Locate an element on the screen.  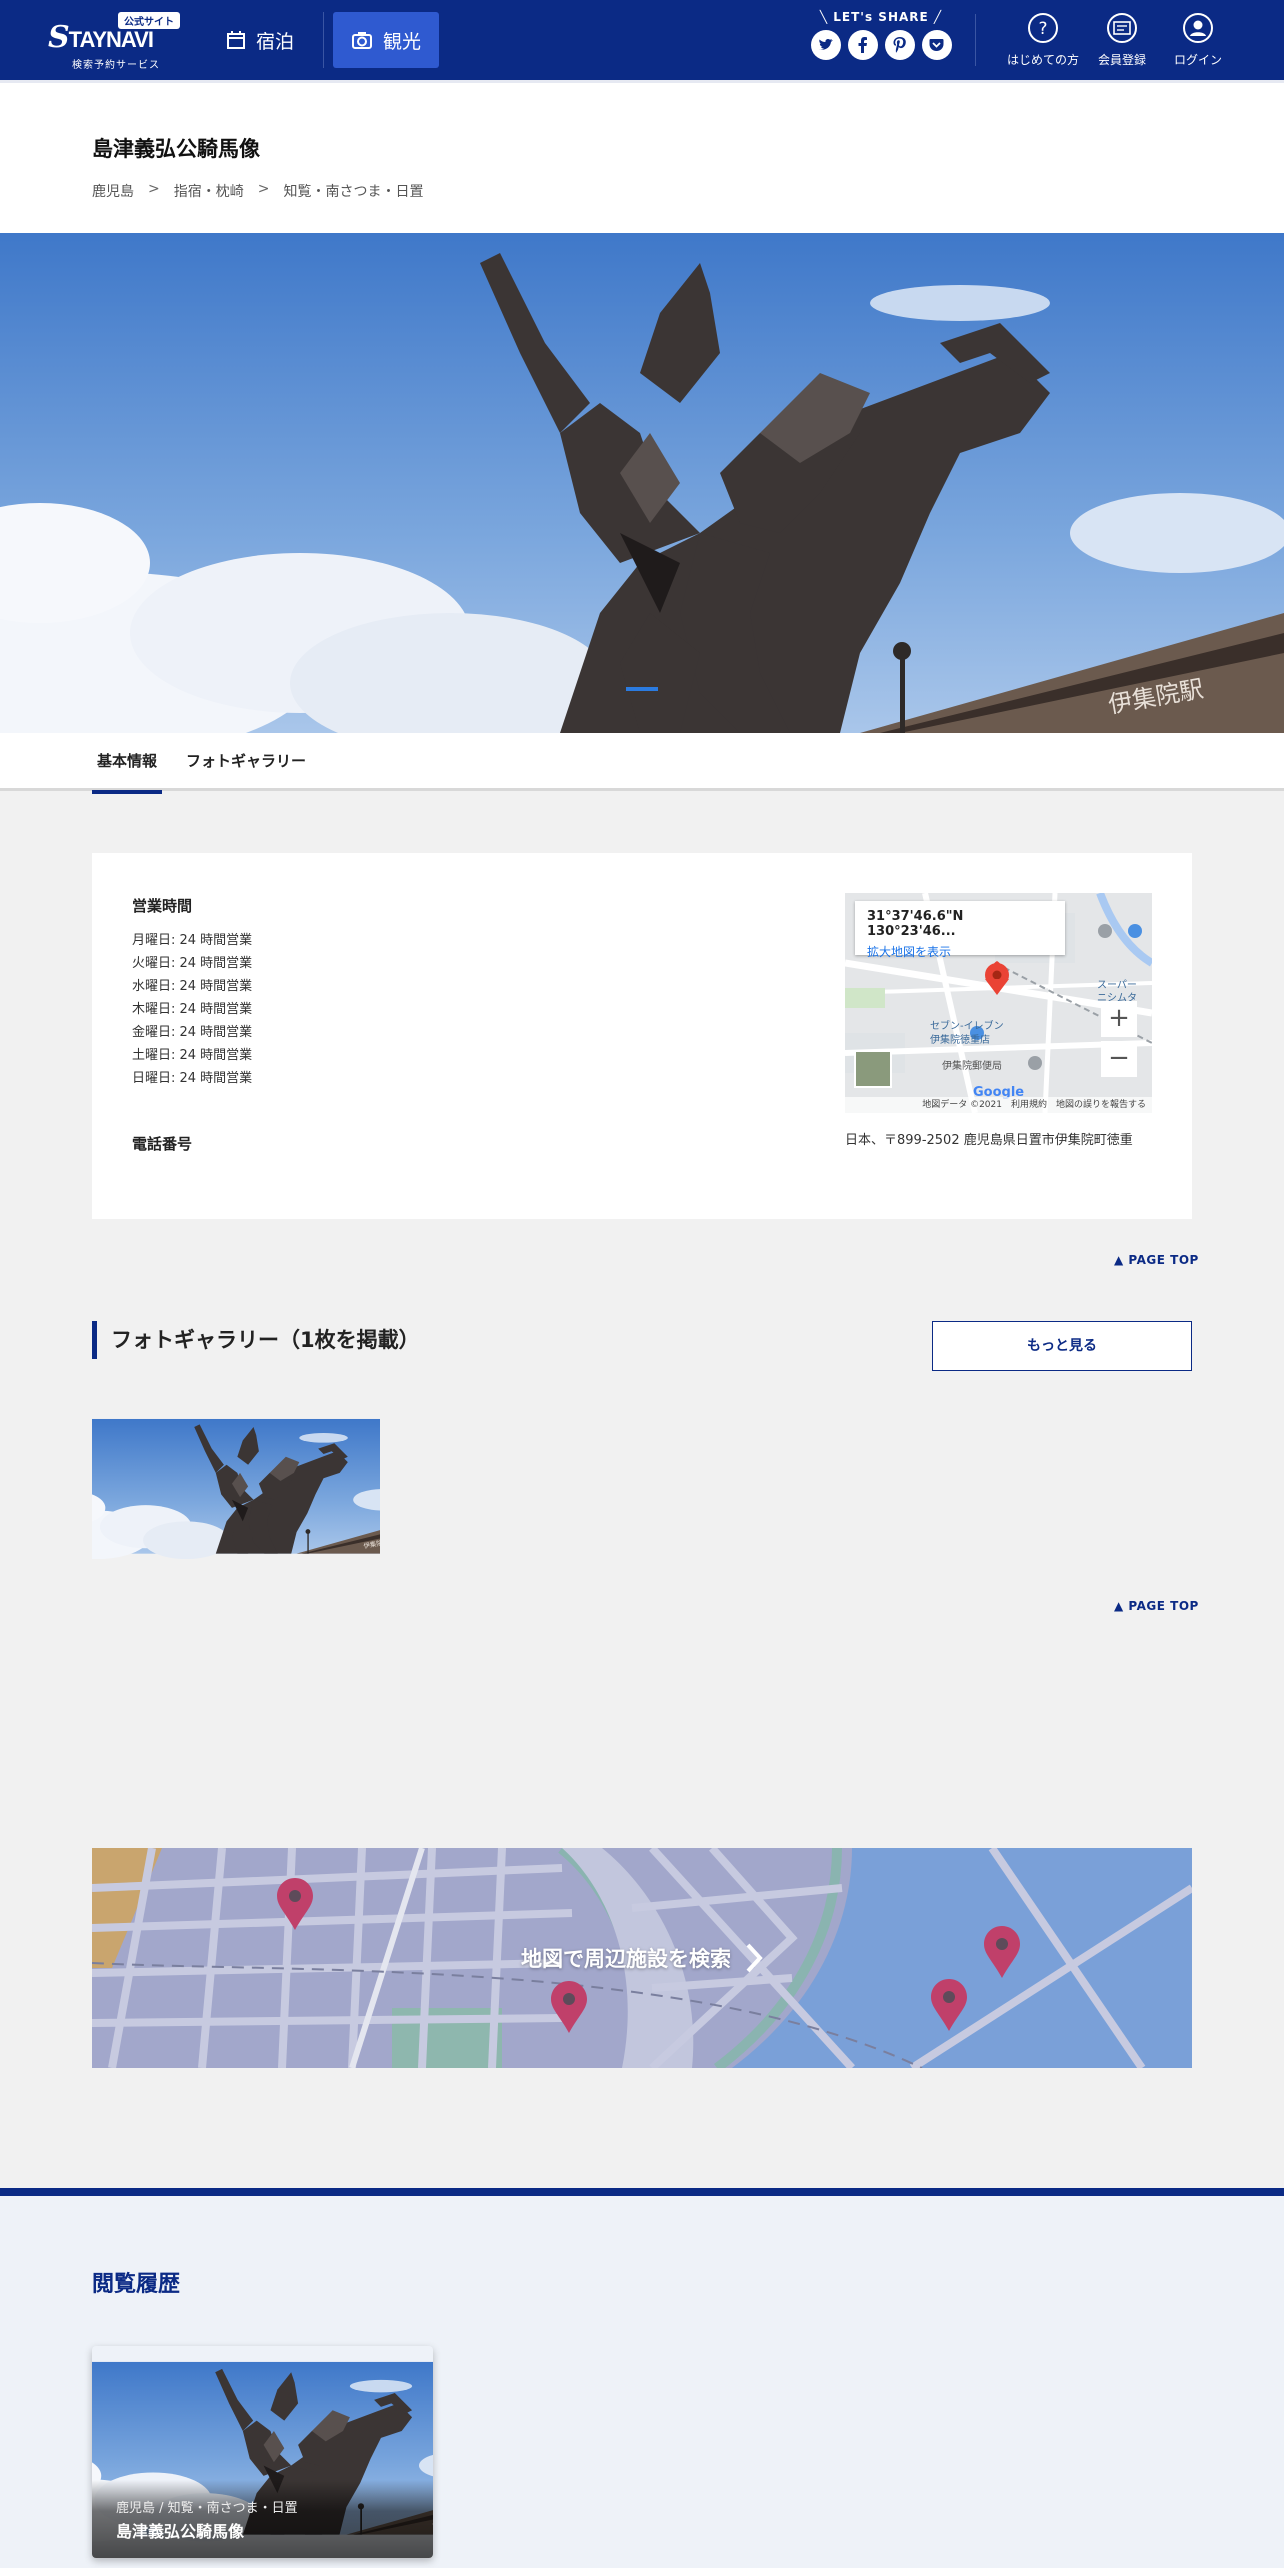
camera-icon is located at coordinates (362, 40).